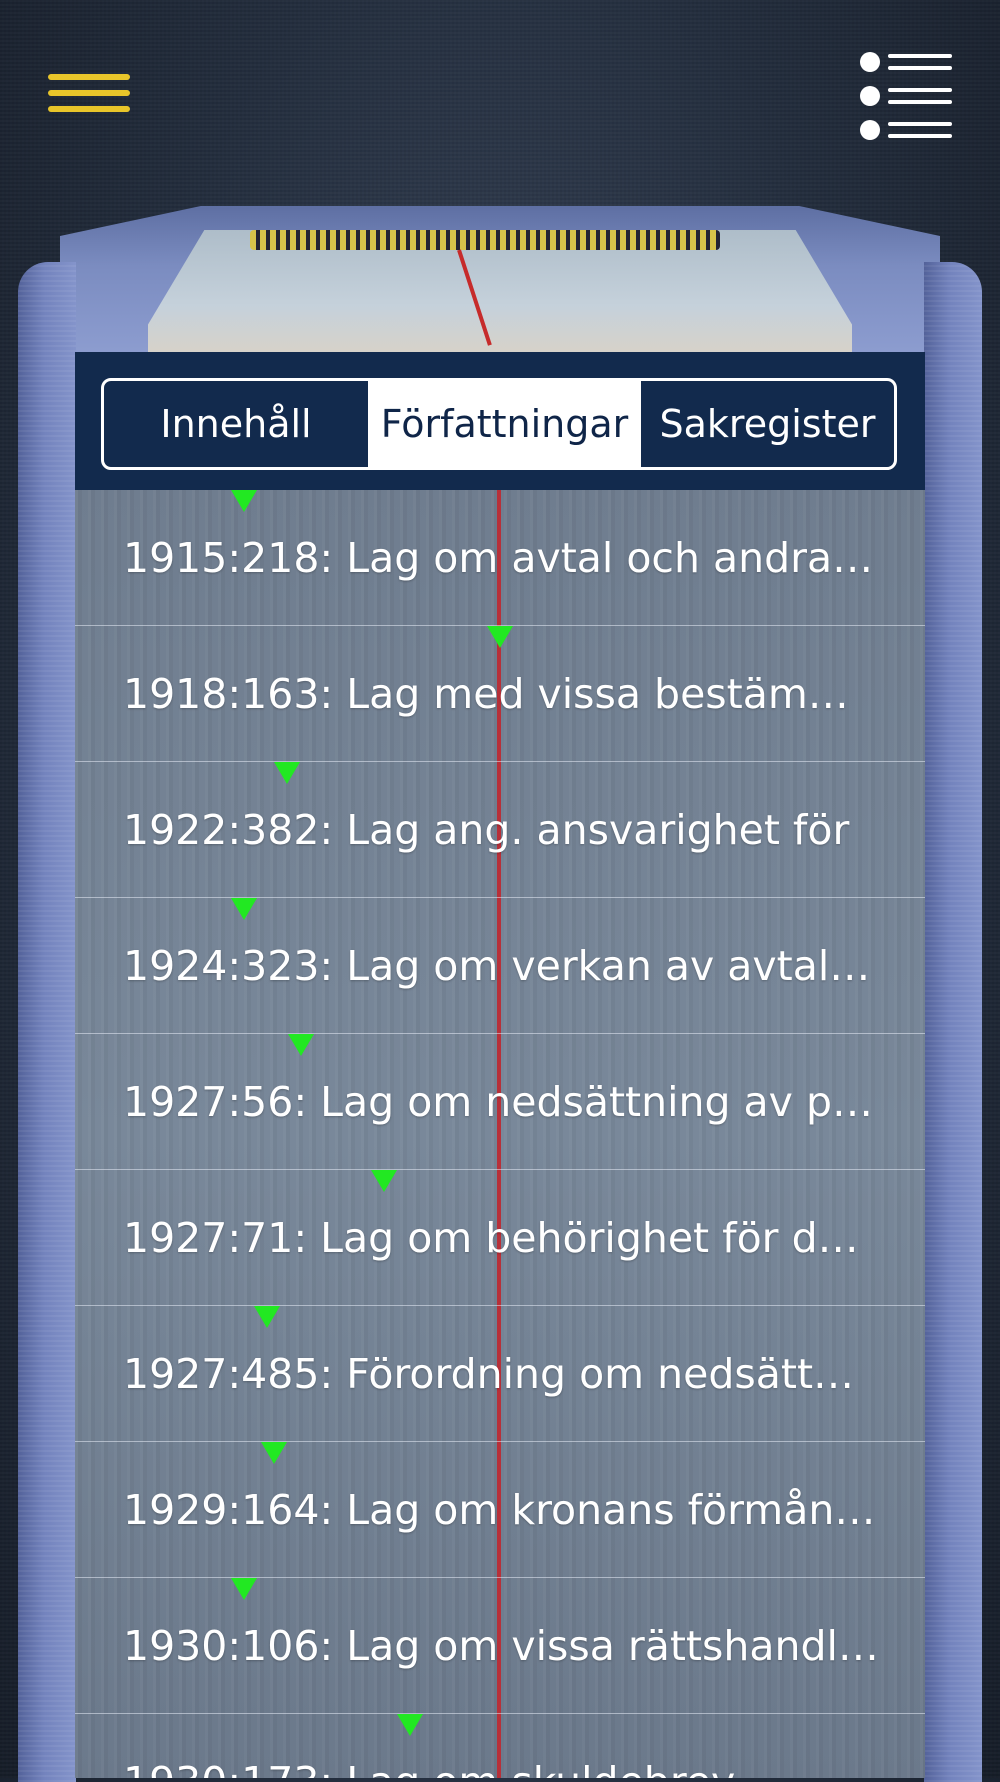 This screenshot has width=1000, height=1782. I want to click on list-item-label: 1930:106: Lag om vissa rättshandlingar, so click(501, 1646).